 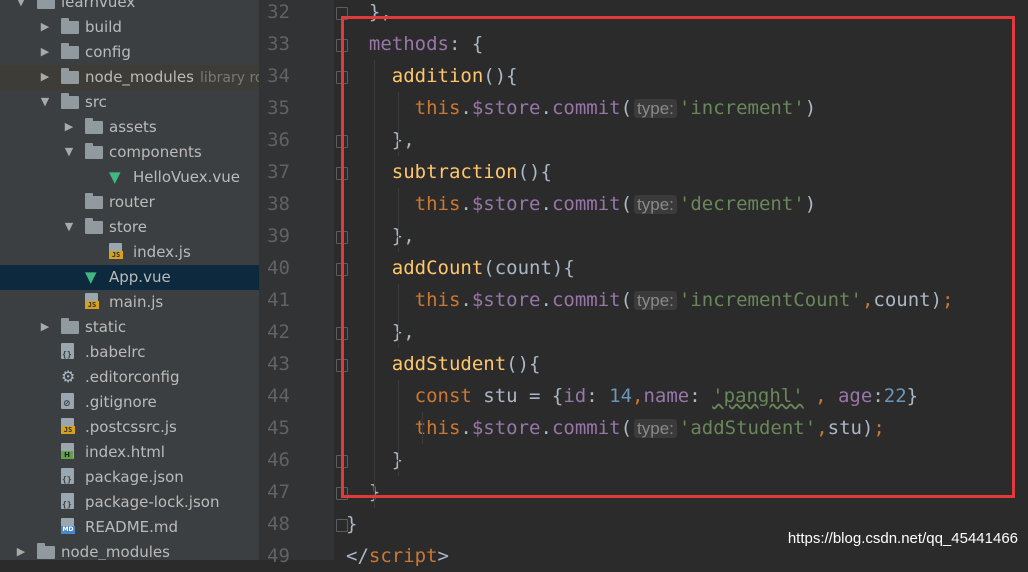 What do you see at coordinates (125, 452) in the screenshot?
I see `tree-item-label: index.html` at bounding box center [125, 452].